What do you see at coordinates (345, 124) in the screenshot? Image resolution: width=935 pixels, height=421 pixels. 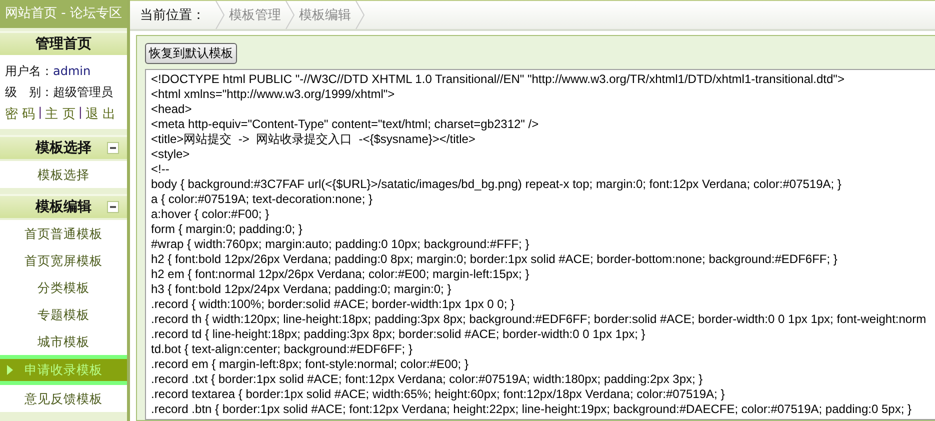 I see `code-line: <meta http-equiv="Content-Type" content="text/html; charset=gb2312" />` at bounding box center [345, 124].